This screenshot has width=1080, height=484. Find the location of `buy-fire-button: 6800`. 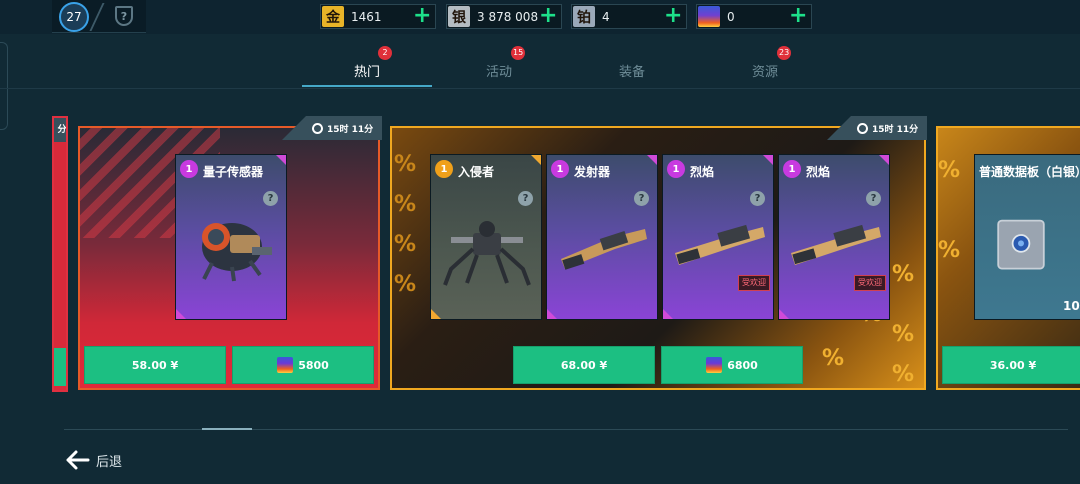

buy-fire-button: 6800 is located at coordinates (732, 365).